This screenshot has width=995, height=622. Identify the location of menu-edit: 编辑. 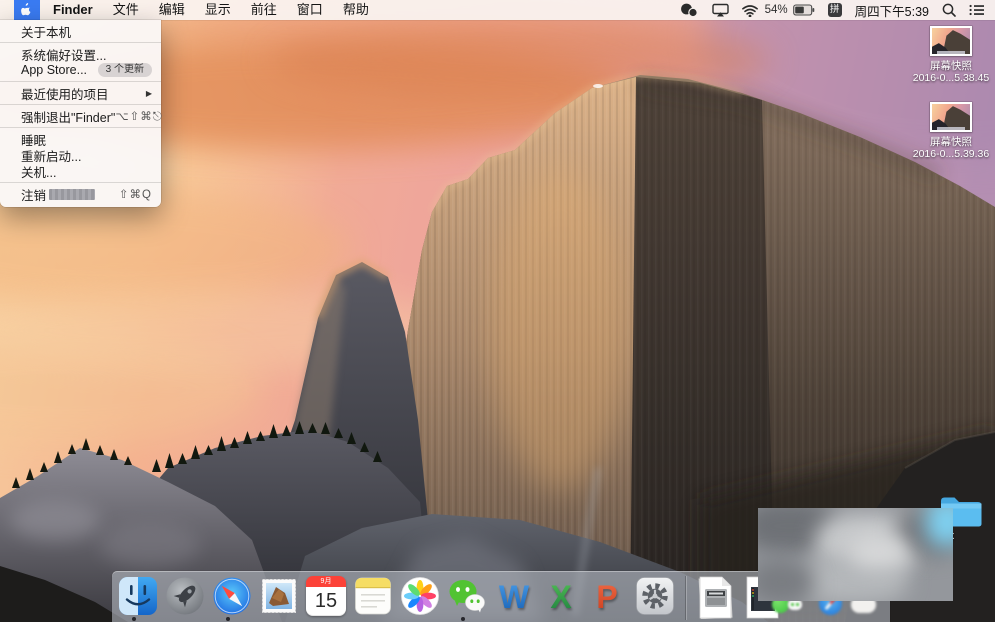
(172, 10).